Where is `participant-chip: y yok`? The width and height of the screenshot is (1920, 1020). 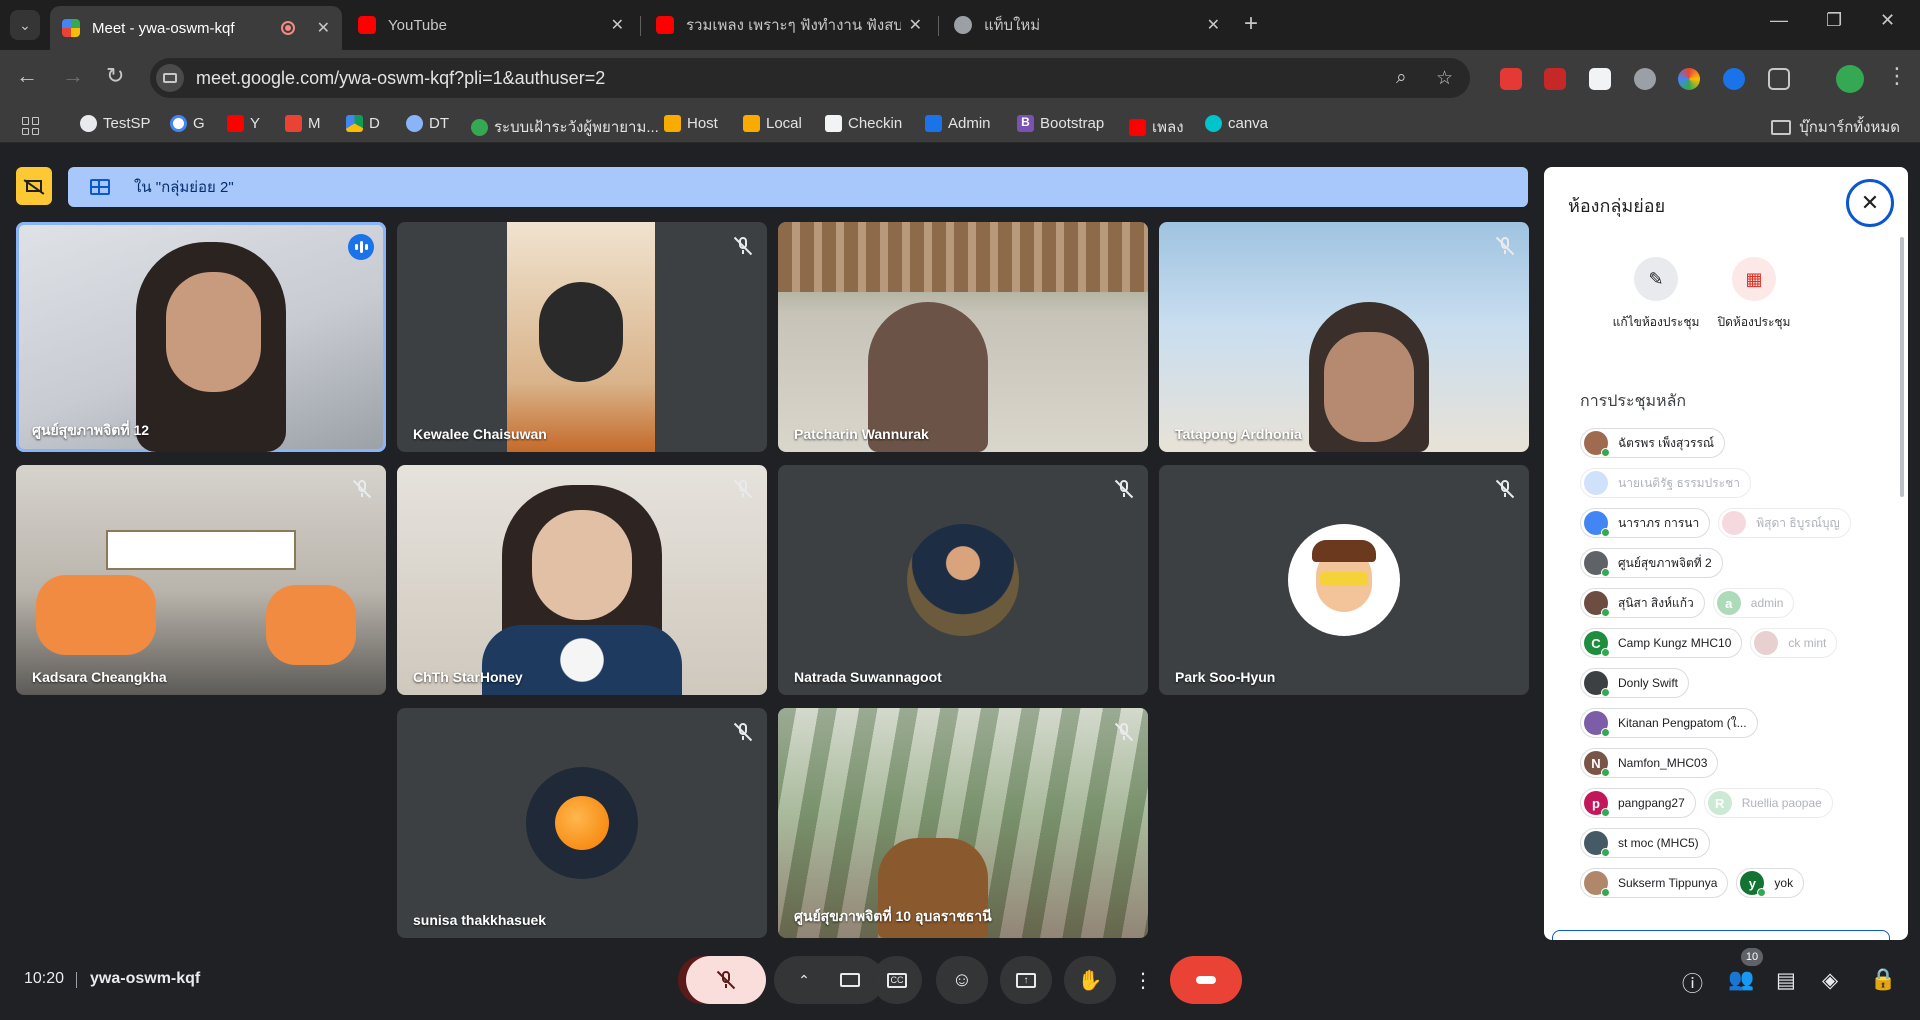 participant-chip: y yok is located at coordinates (1770, 883).